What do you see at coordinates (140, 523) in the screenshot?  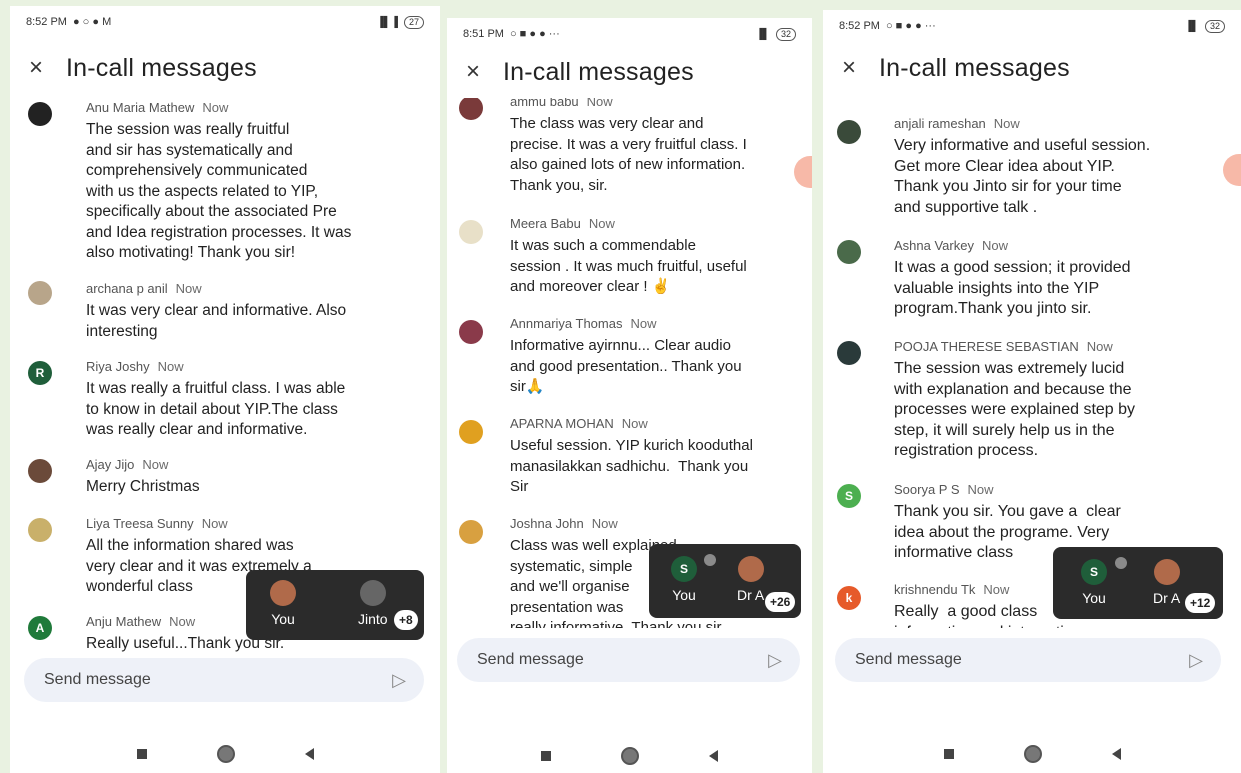 I see `sender-name: Liya Treesa Sunny` at bounding box center [140, 523].